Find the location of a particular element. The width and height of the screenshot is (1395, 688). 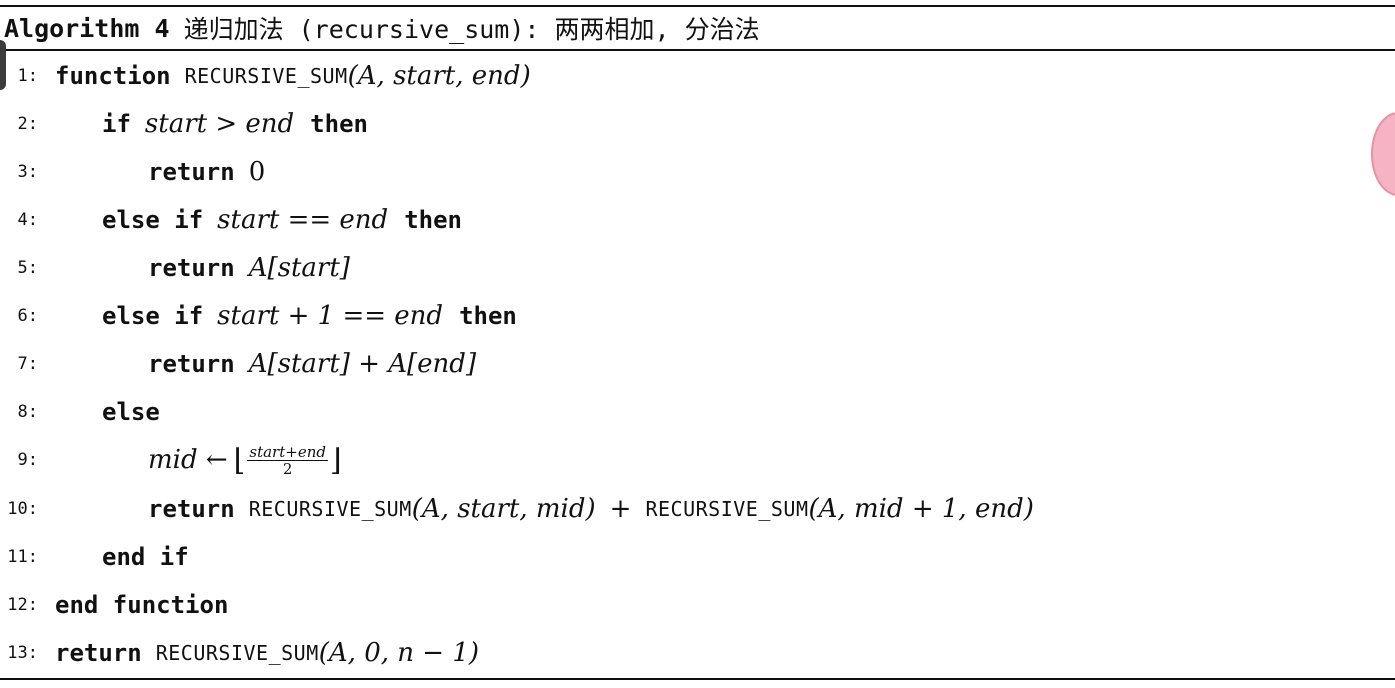

line-number: 7: is located at coordinates (27, 364).